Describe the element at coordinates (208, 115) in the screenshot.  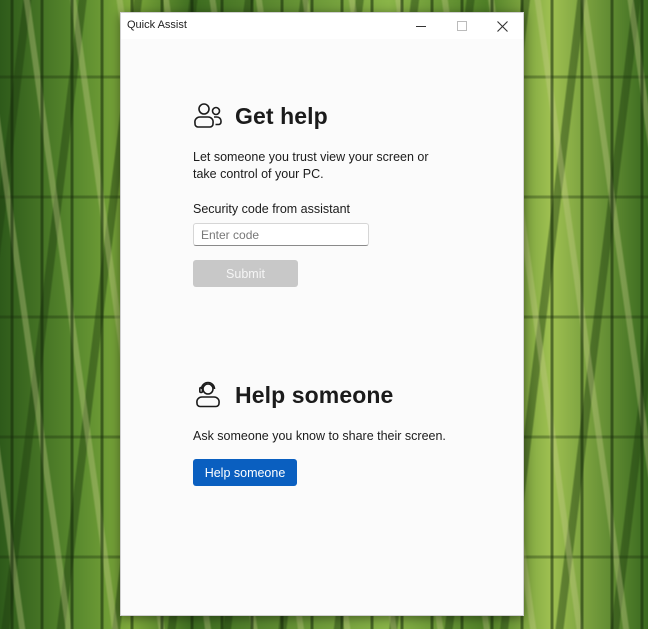
I see `people-icon` at that location.